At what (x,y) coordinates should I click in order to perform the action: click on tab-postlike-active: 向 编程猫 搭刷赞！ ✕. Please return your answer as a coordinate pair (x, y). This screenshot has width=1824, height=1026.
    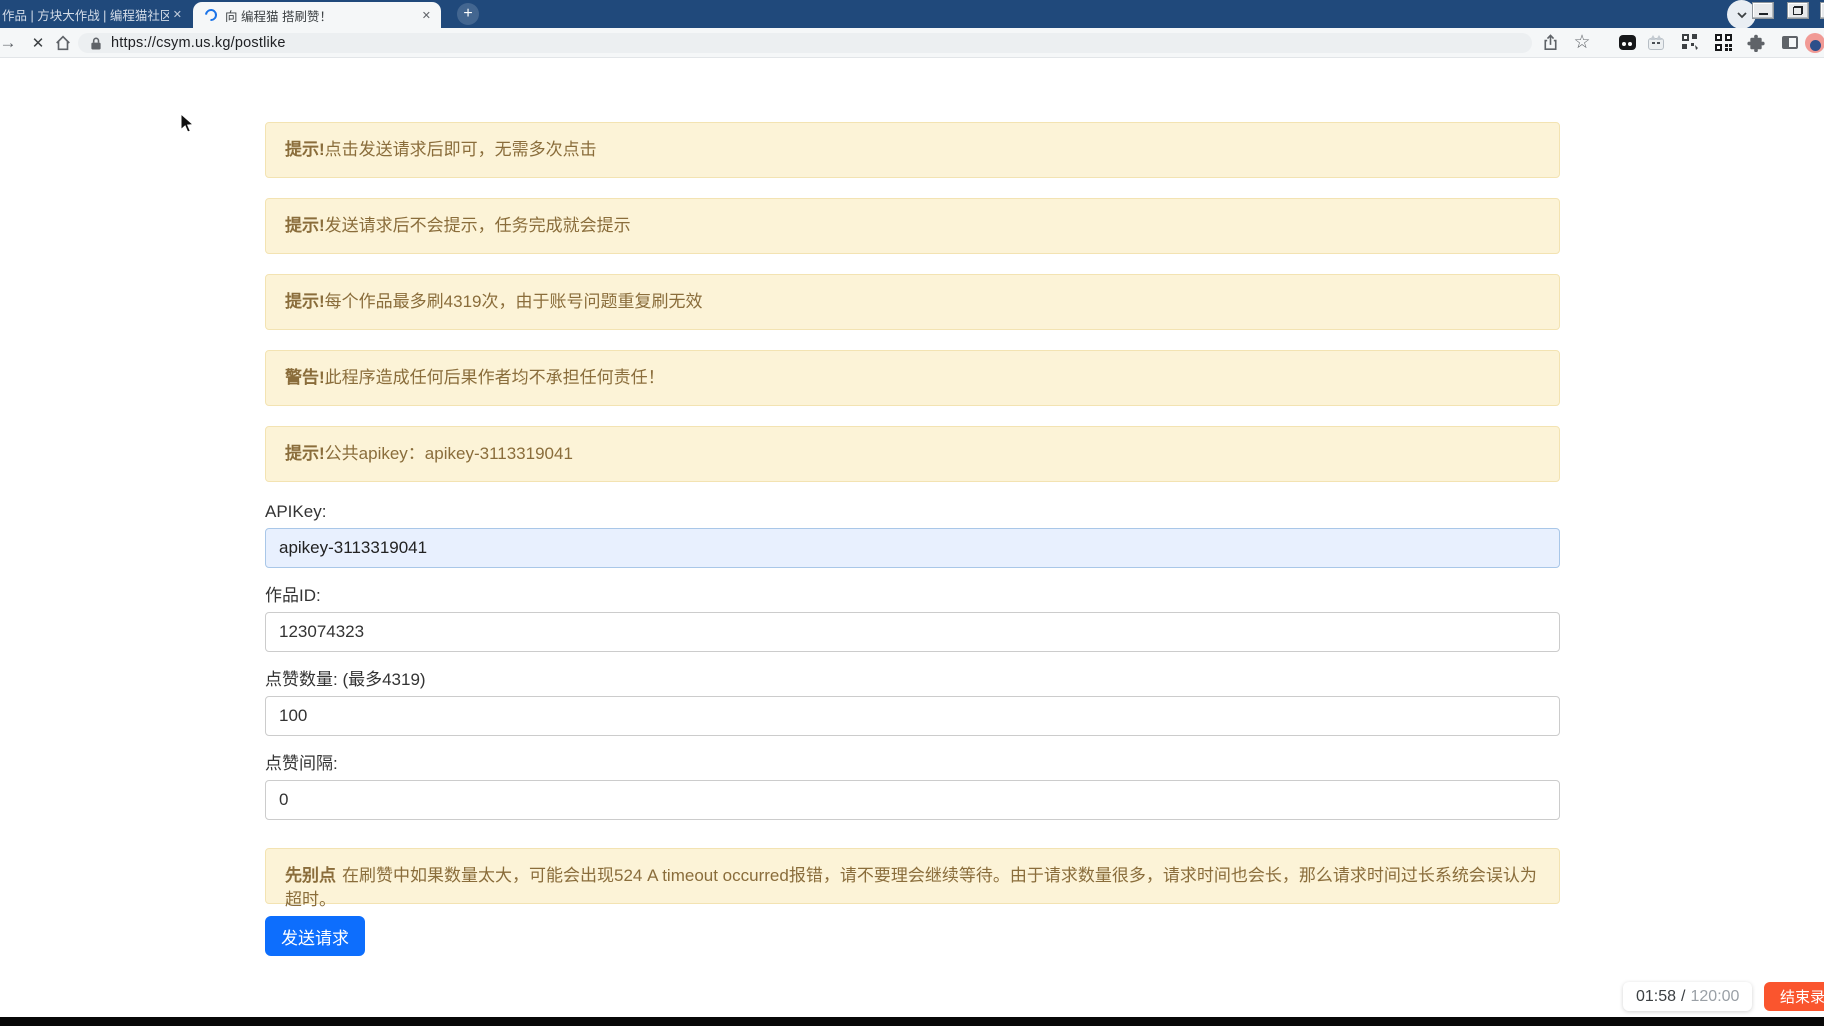
    Looking at the image, I should click on (317, 15).